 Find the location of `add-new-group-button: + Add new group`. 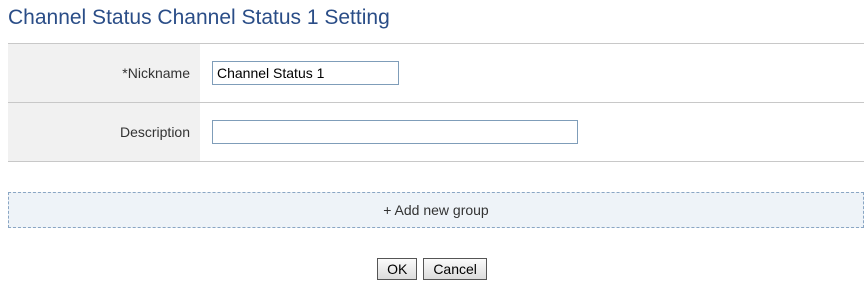

add-new-group-button: + Add new group is located at coordinates (436, 210).